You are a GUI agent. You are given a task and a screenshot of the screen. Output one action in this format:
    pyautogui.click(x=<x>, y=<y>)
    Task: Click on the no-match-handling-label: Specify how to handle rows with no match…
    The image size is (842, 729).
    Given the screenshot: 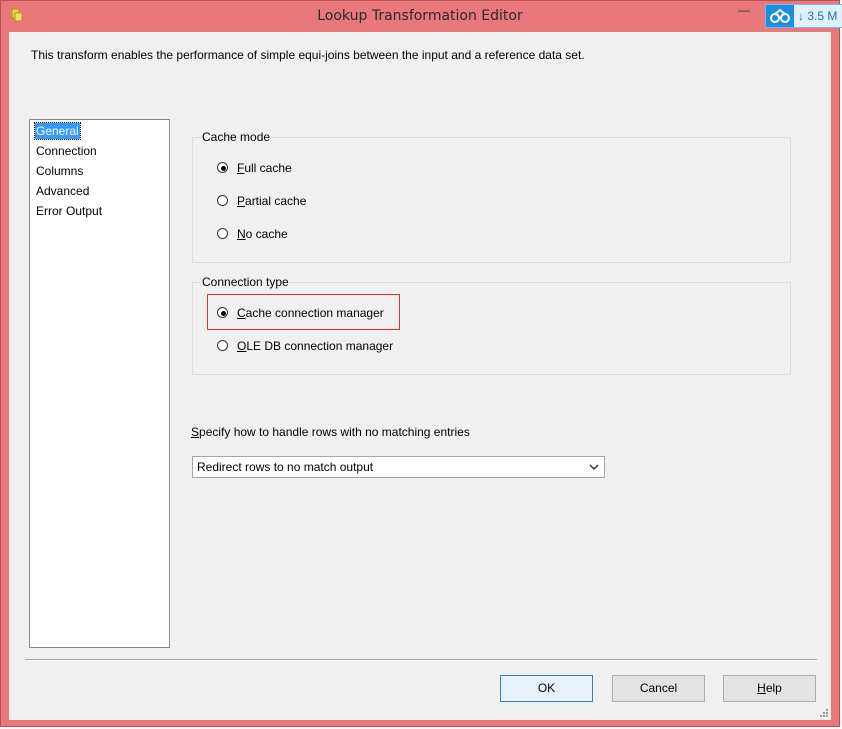 What is the action you would take?
    pyautogui.click(x=330, y=432)
    